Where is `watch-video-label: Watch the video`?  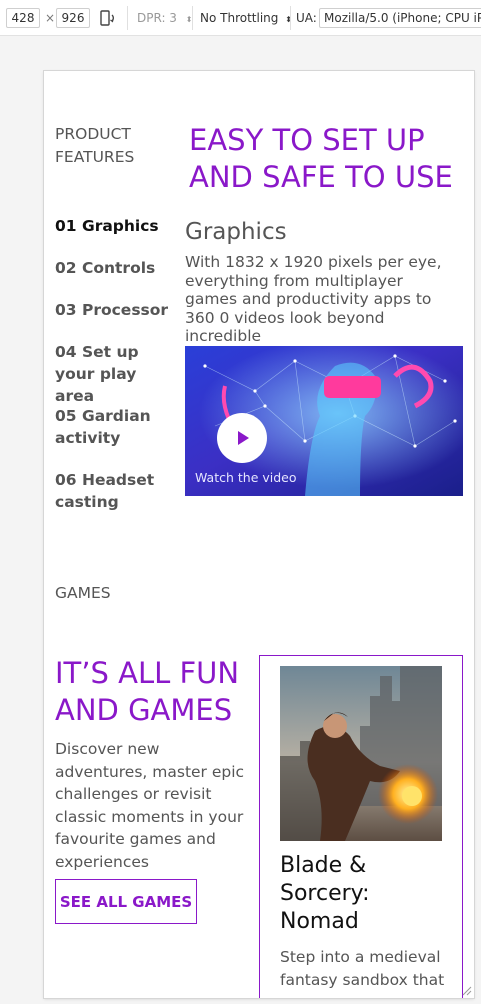
watch-video-label: Watch the video is located at coordinates (246, 477).